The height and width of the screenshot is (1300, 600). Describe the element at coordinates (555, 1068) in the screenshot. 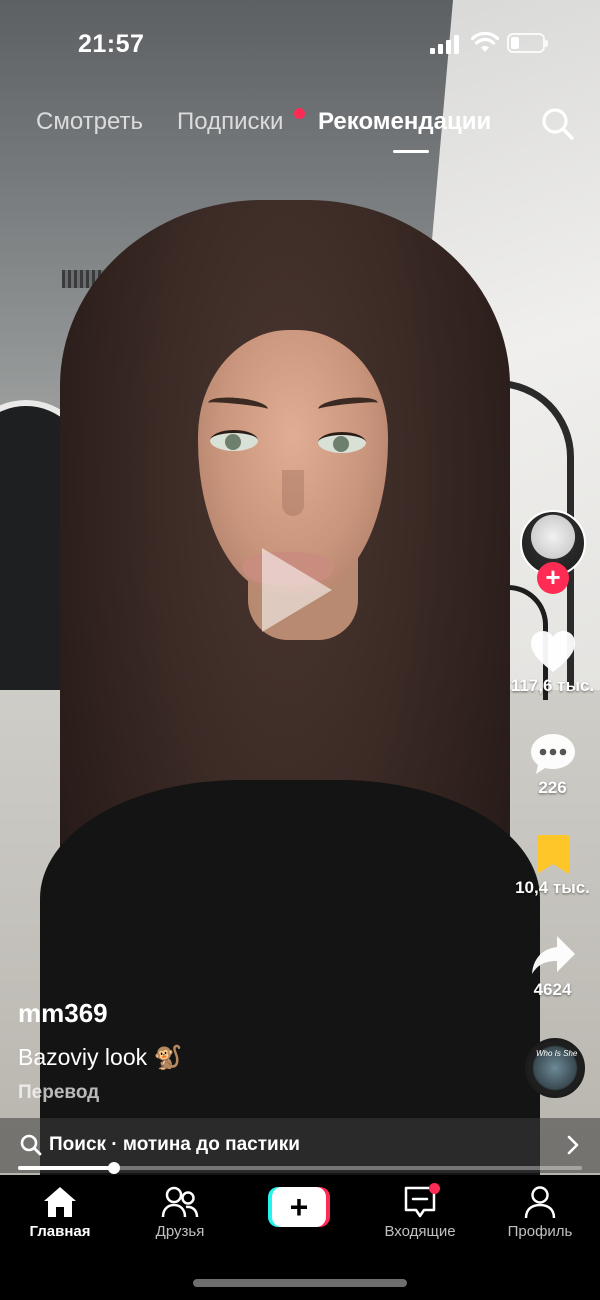

I see `music-disc: Who Is She` at that location.